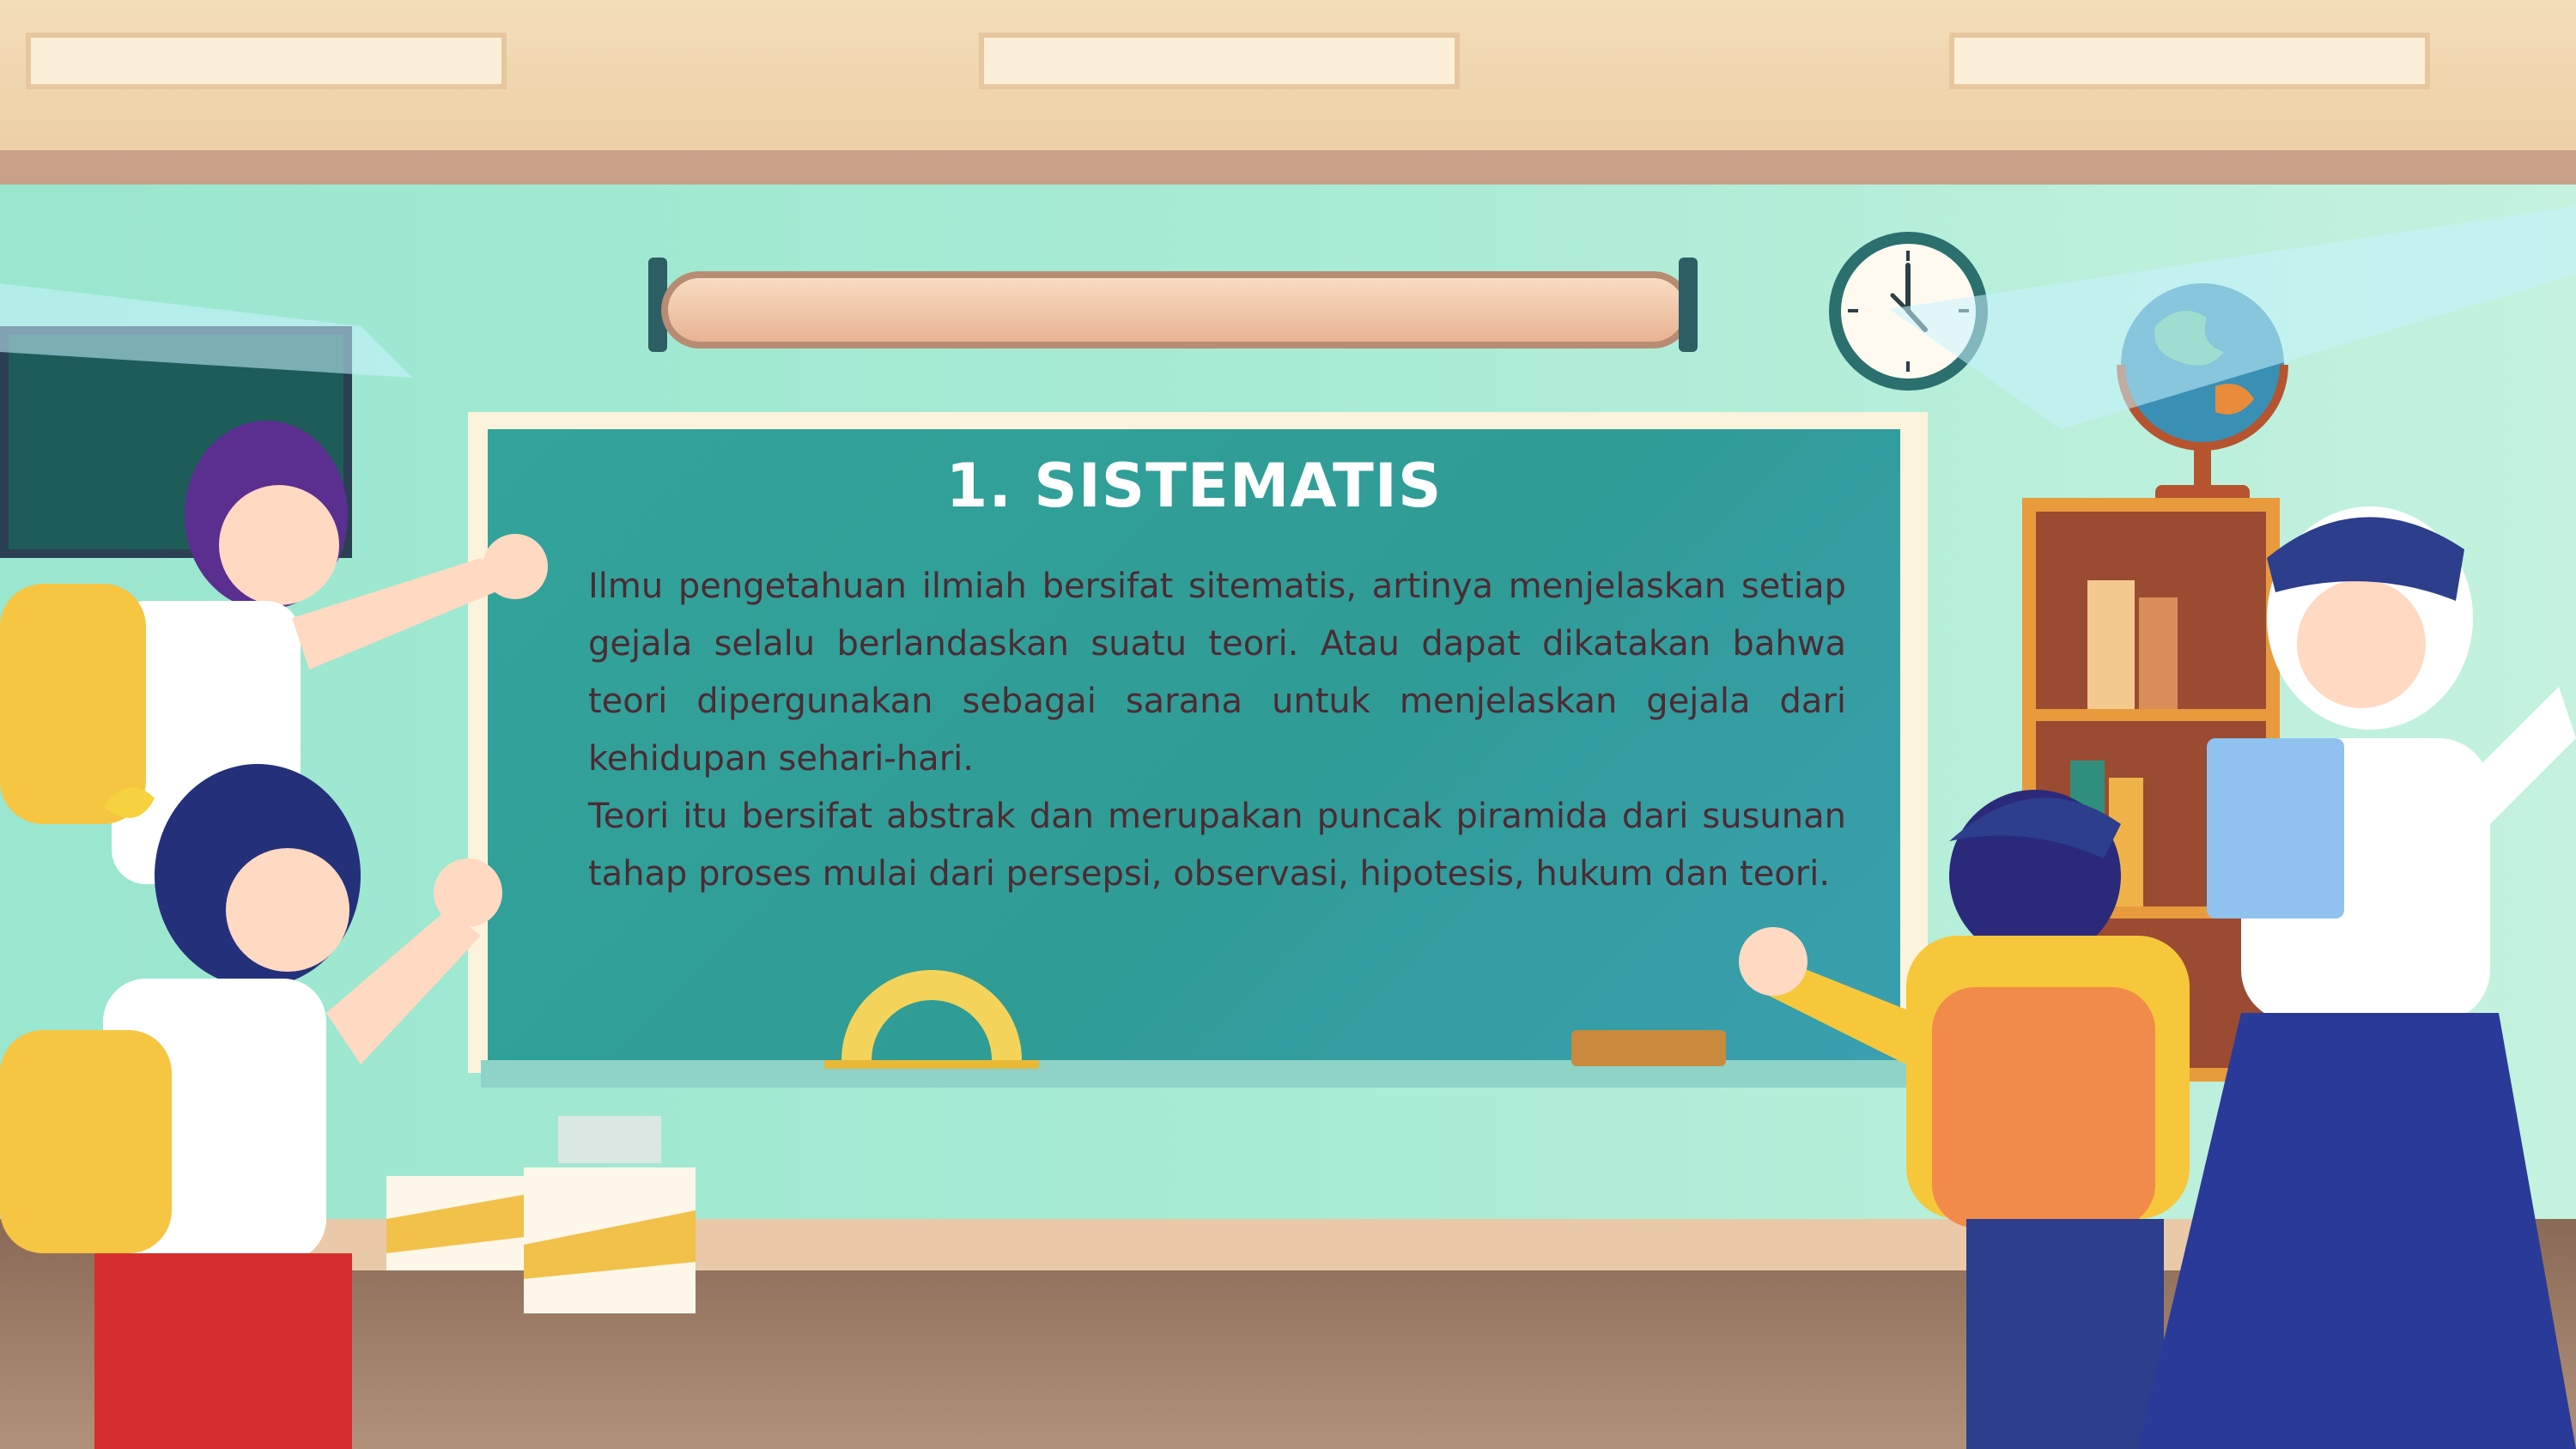  I want to click on eraser-icon, so click(1649, 1048).